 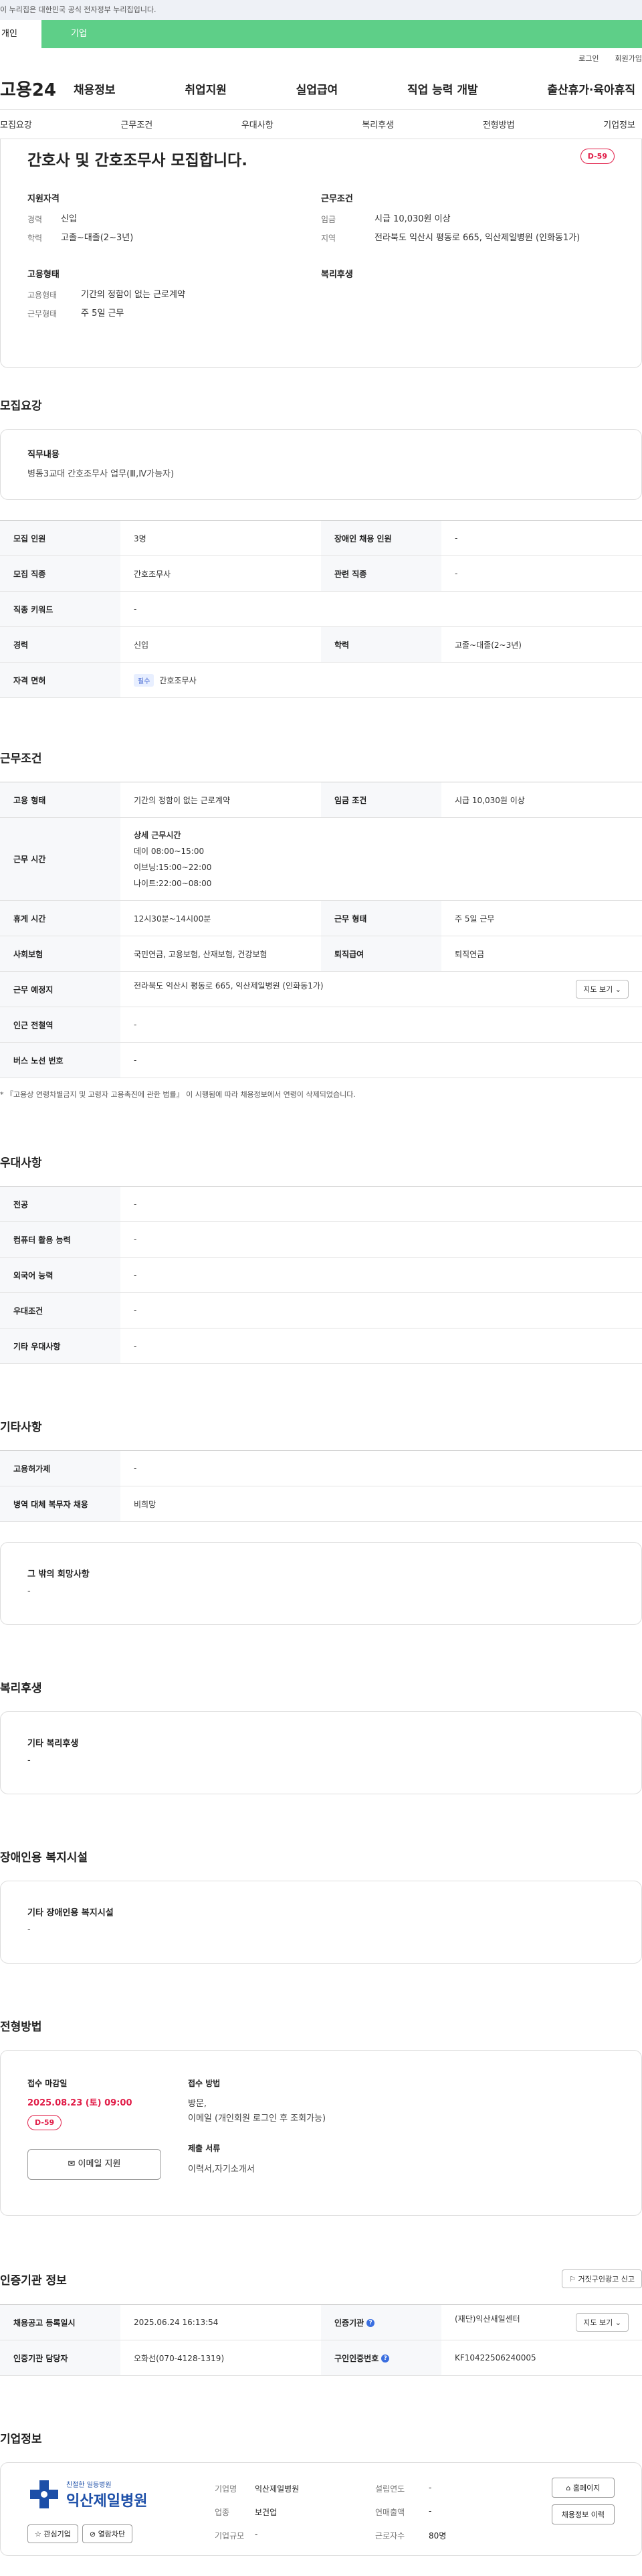 I want to click on label: 기업명, so click(x=226, y=2489).